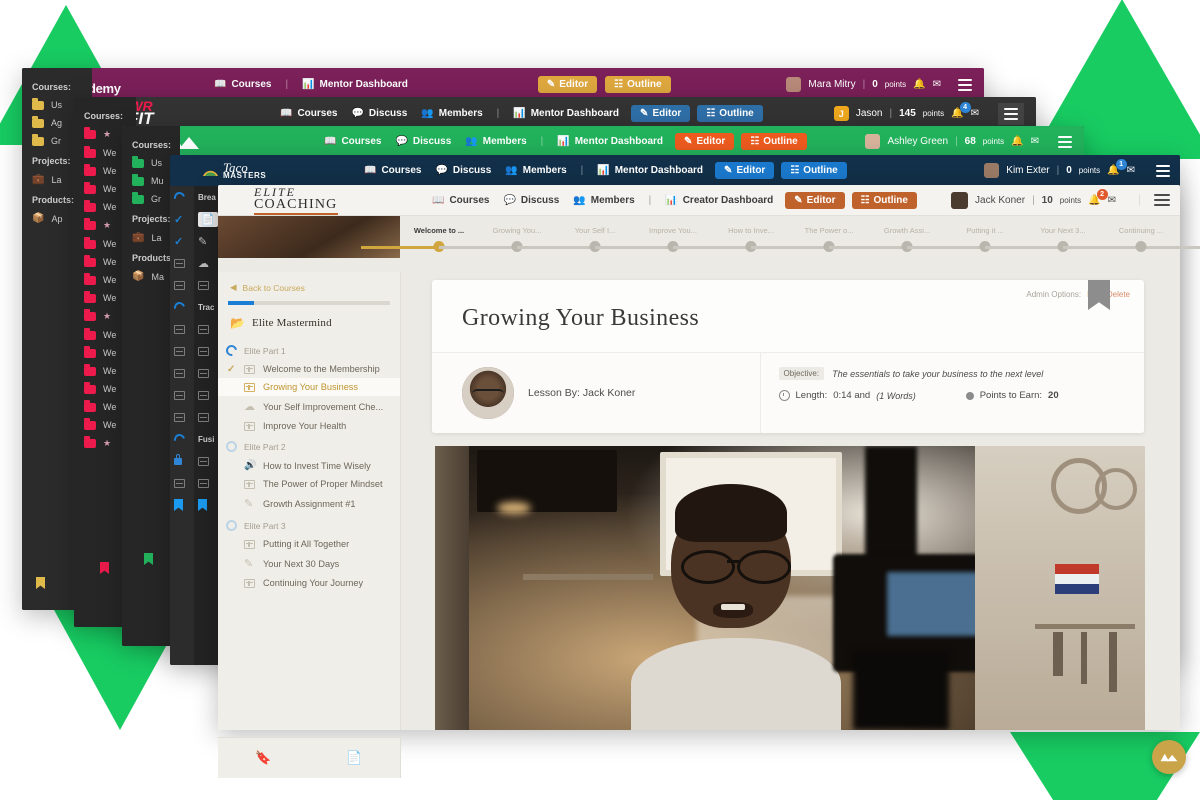  What do you see at coordinates (317, 465) in the screenshot?
I see `lesson-label: How to Invest Time Wisely` at bounding box center [317, 465].